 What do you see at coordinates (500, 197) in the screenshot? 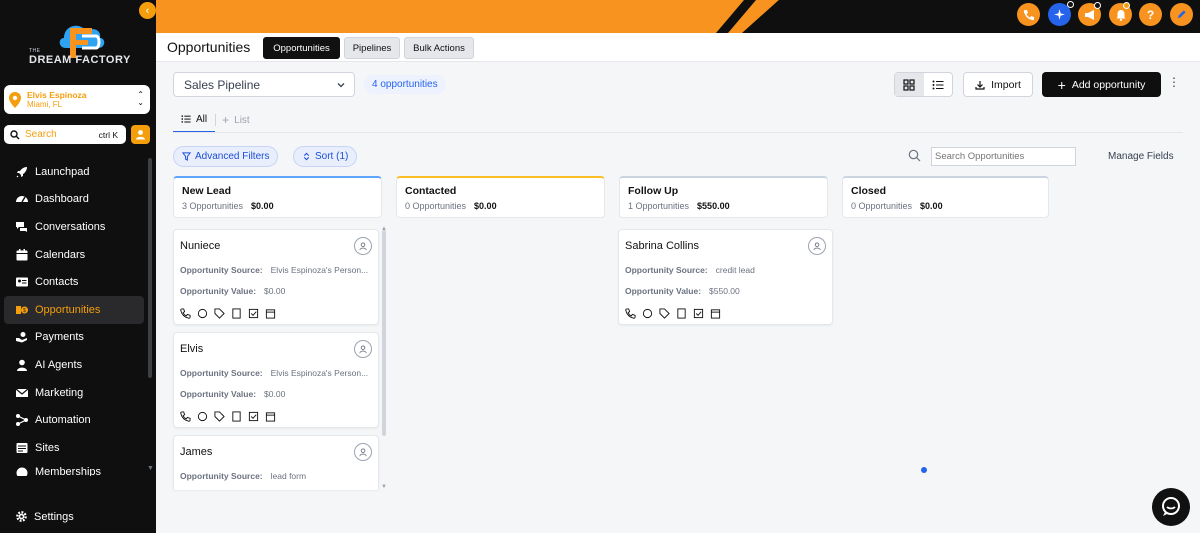
I see `stage-column-contacted: Contacted 0 Opportunities $0.00` at bounding box center [500, 197].